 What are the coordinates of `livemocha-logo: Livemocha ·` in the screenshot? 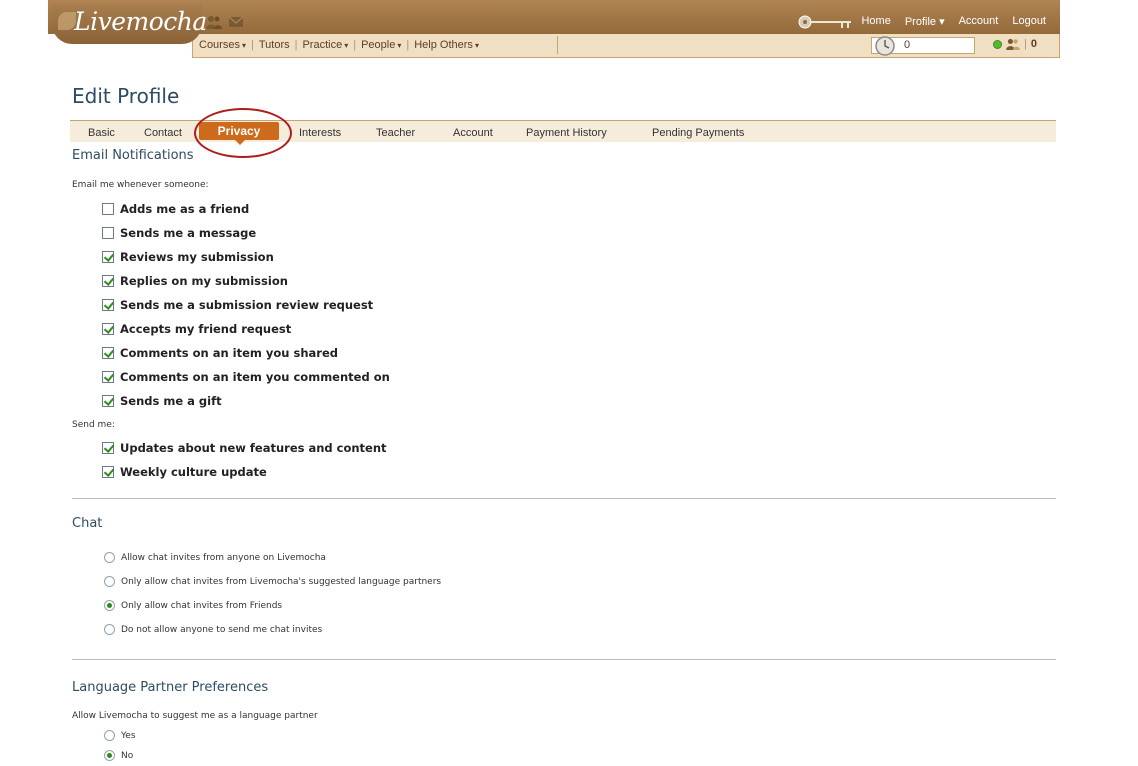 It's located at (129, 24).